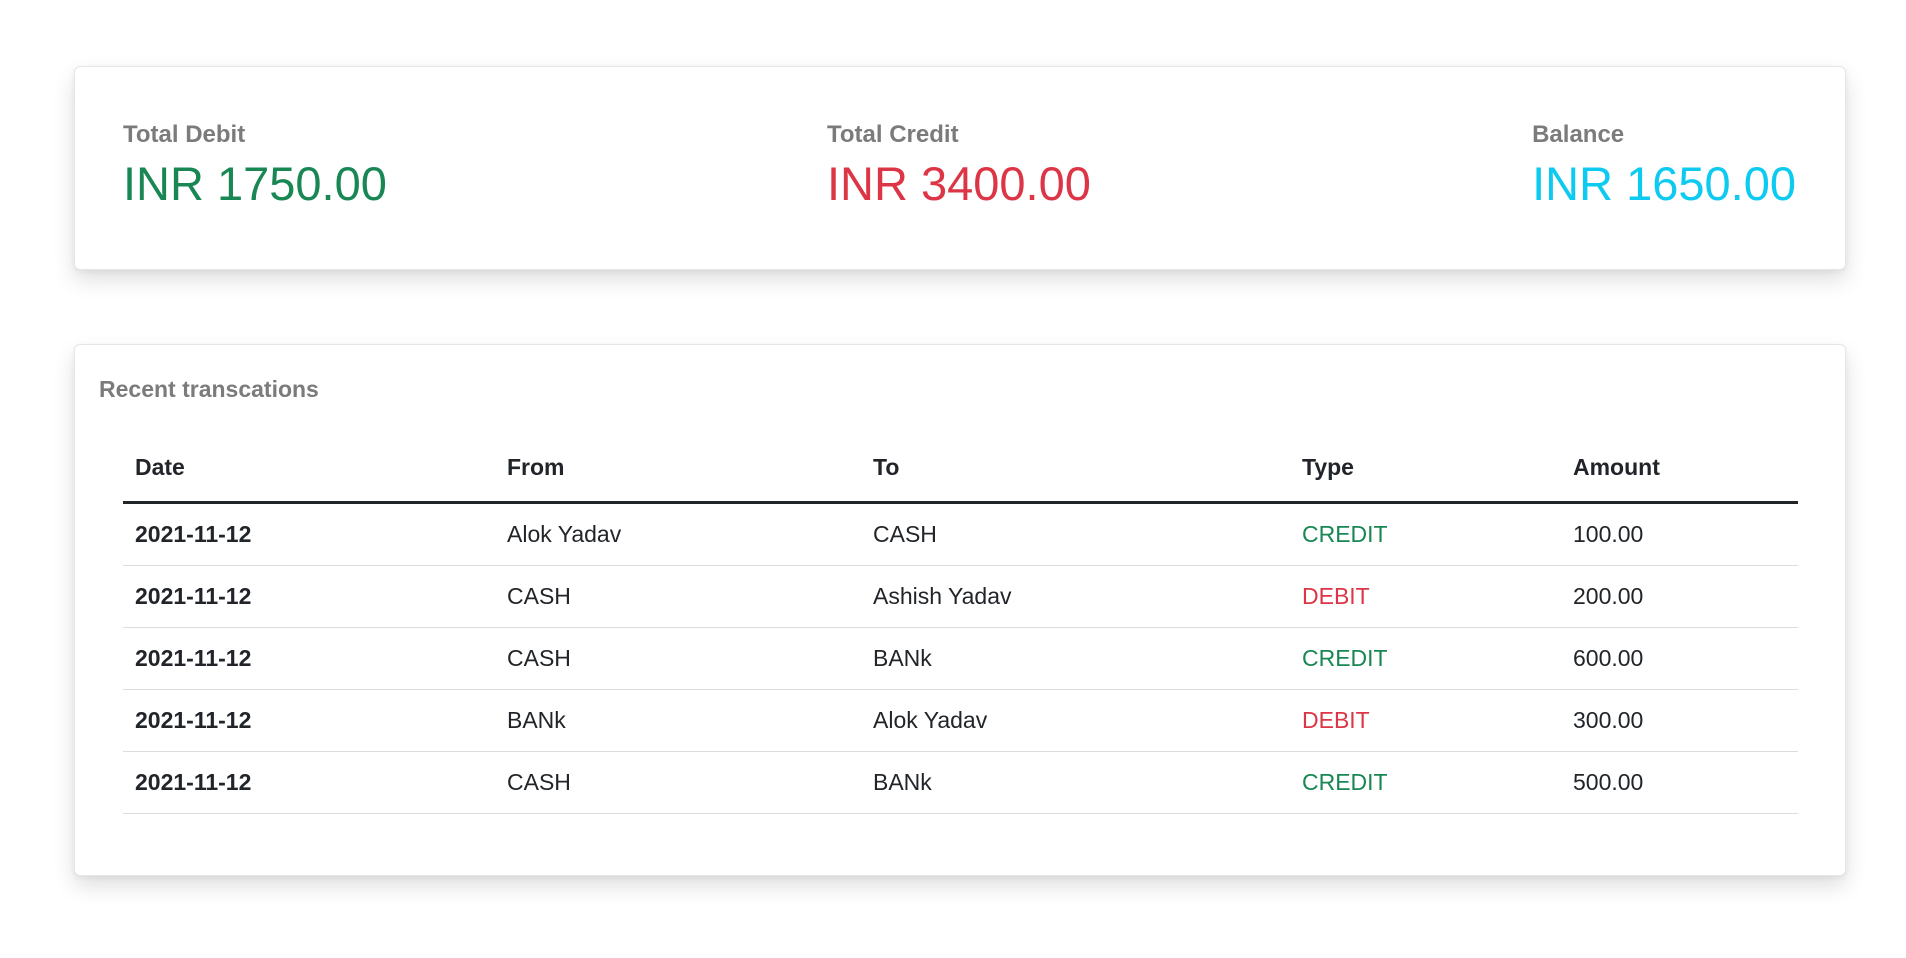 This screenshot has width=1906, height=958. I want to click on total-credit-summary: Total Credit INR 3400.00, so click(959, 166).